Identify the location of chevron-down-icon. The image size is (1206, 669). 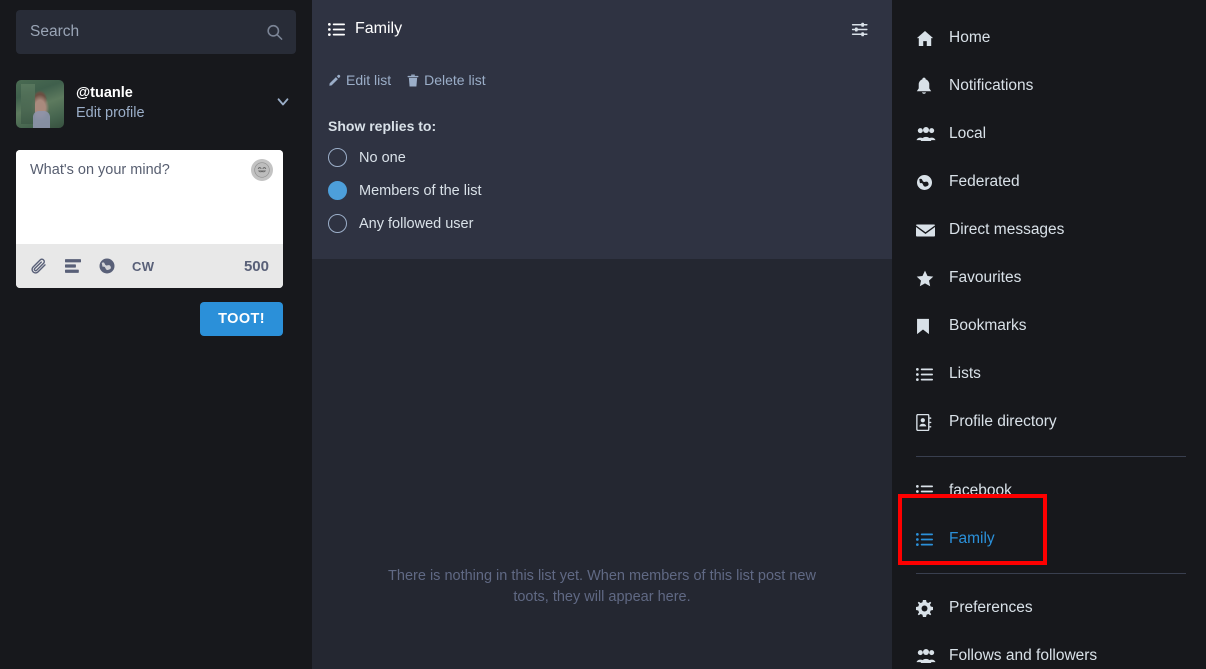
(283, 104).